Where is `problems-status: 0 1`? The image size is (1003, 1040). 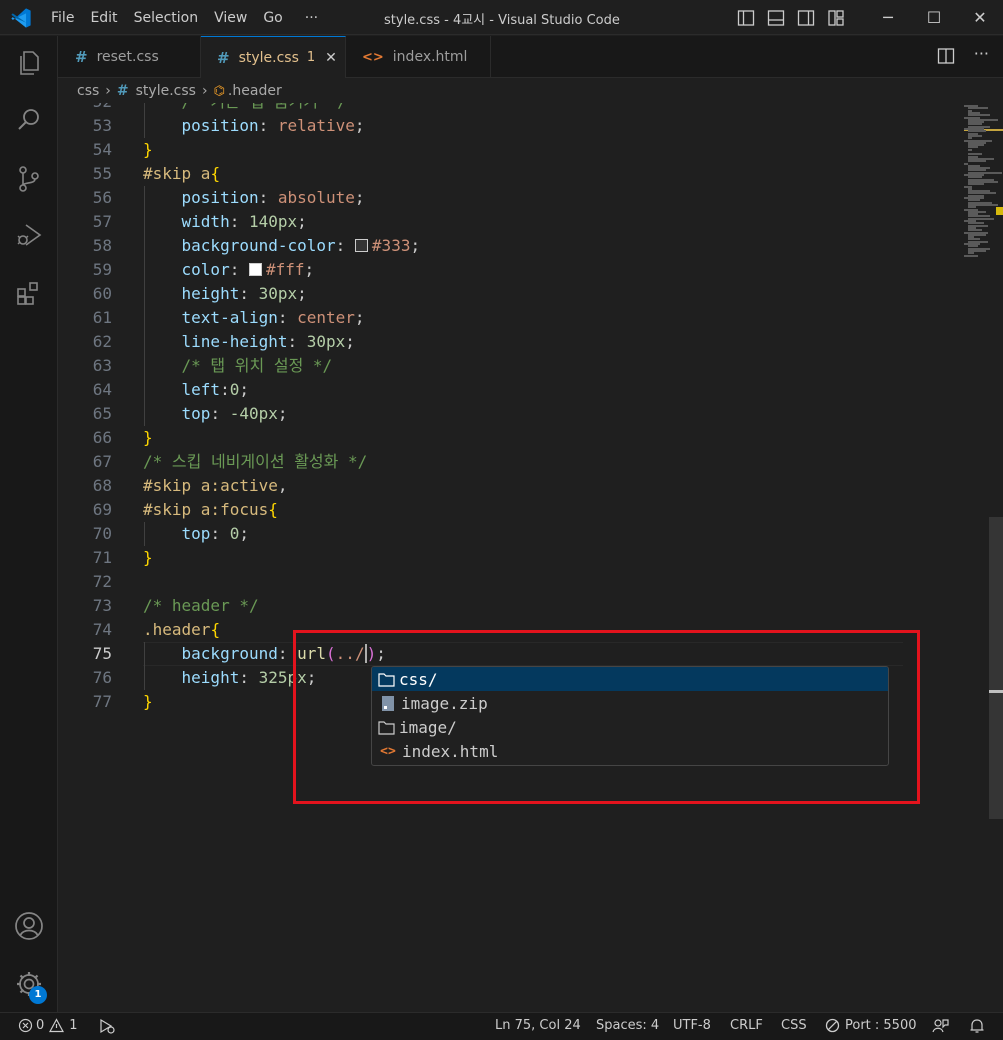 problems-status: 0 1 is located at coordinates (48, 1025).